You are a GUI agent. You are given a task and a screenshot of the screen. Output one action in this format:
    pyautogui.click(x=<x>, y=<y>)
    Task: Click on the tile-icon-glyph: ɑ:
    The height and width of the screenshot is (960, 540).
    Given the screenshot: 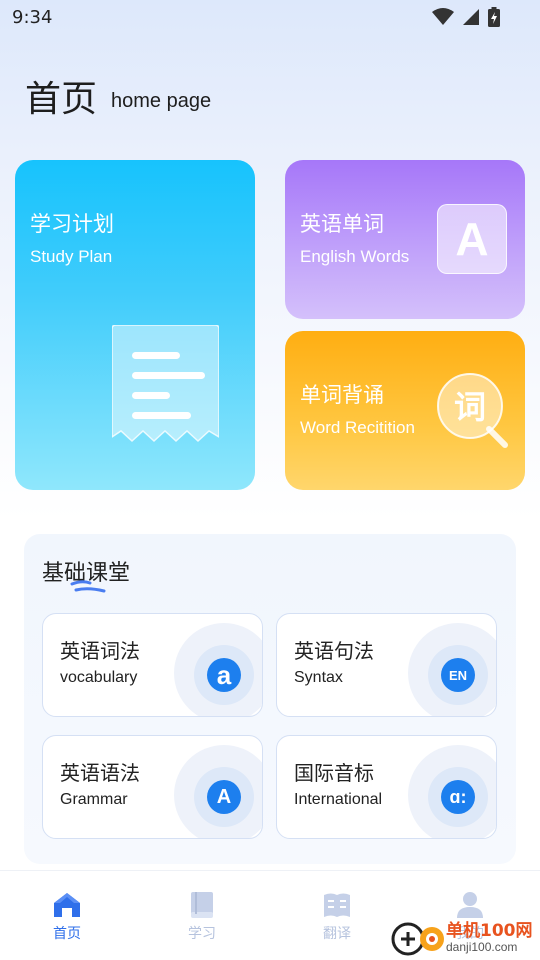 What is the action you would take?
    pyautogui.click(x=458, y=796)
    